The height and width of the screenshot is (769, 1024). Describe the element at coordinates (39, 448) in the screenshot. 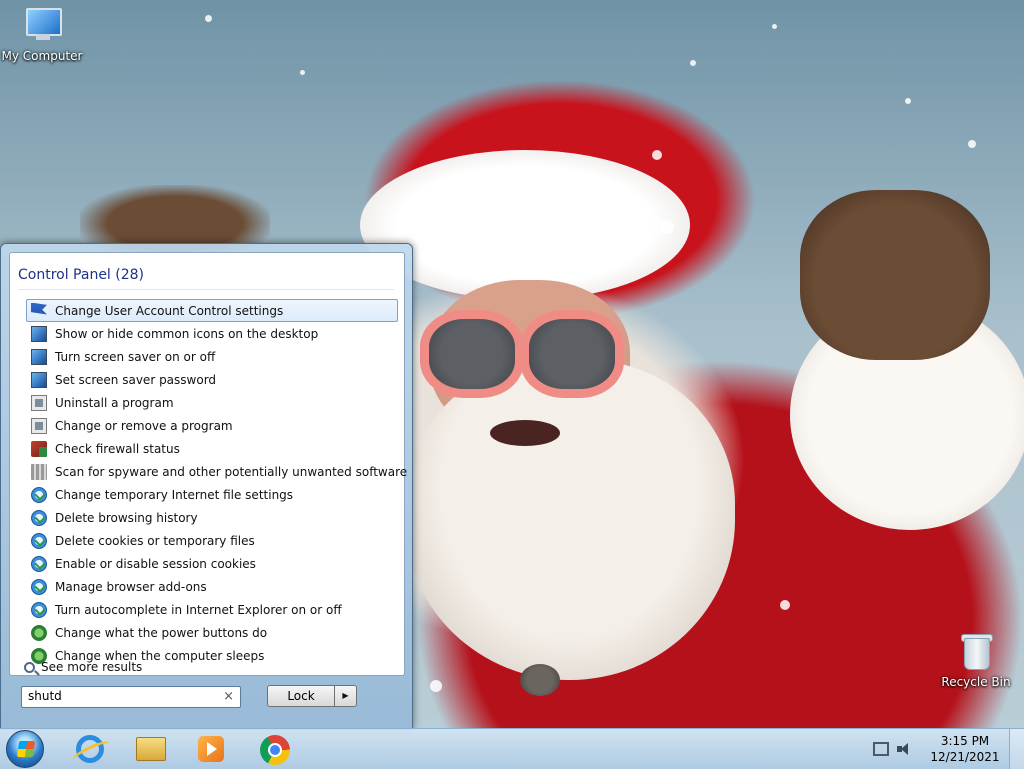

I see `firewall-icon` at that location.